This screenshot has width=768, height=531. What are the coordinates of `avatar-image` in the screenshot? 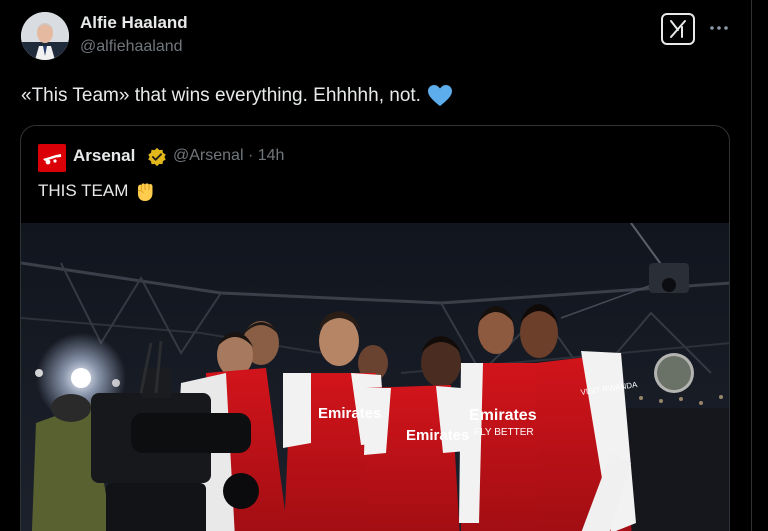 It's located at (45, 36).